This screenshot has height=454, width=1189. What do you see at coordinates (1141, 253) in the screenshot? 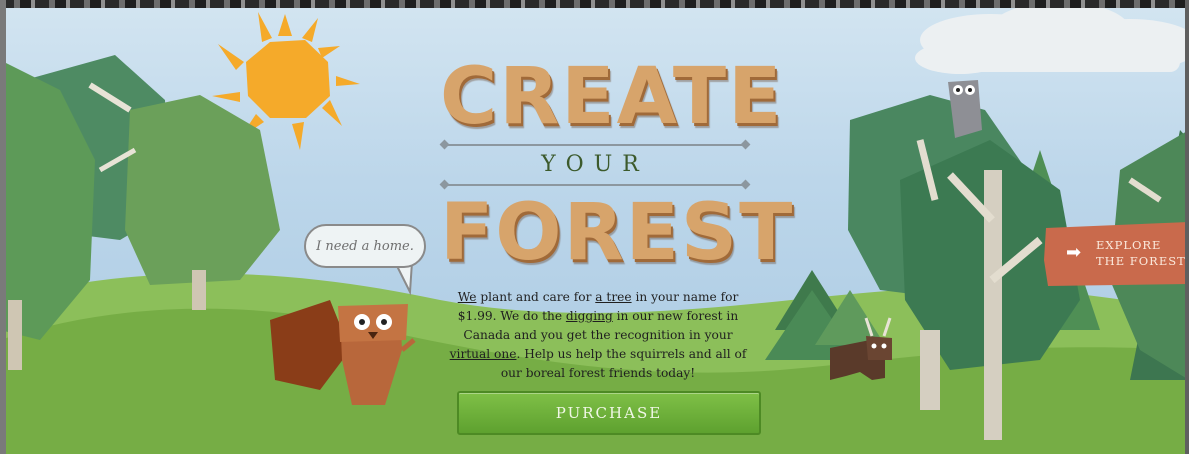
I see `explore-label: EXPLORE THE FOREST` at bounding box center [1141, 253].